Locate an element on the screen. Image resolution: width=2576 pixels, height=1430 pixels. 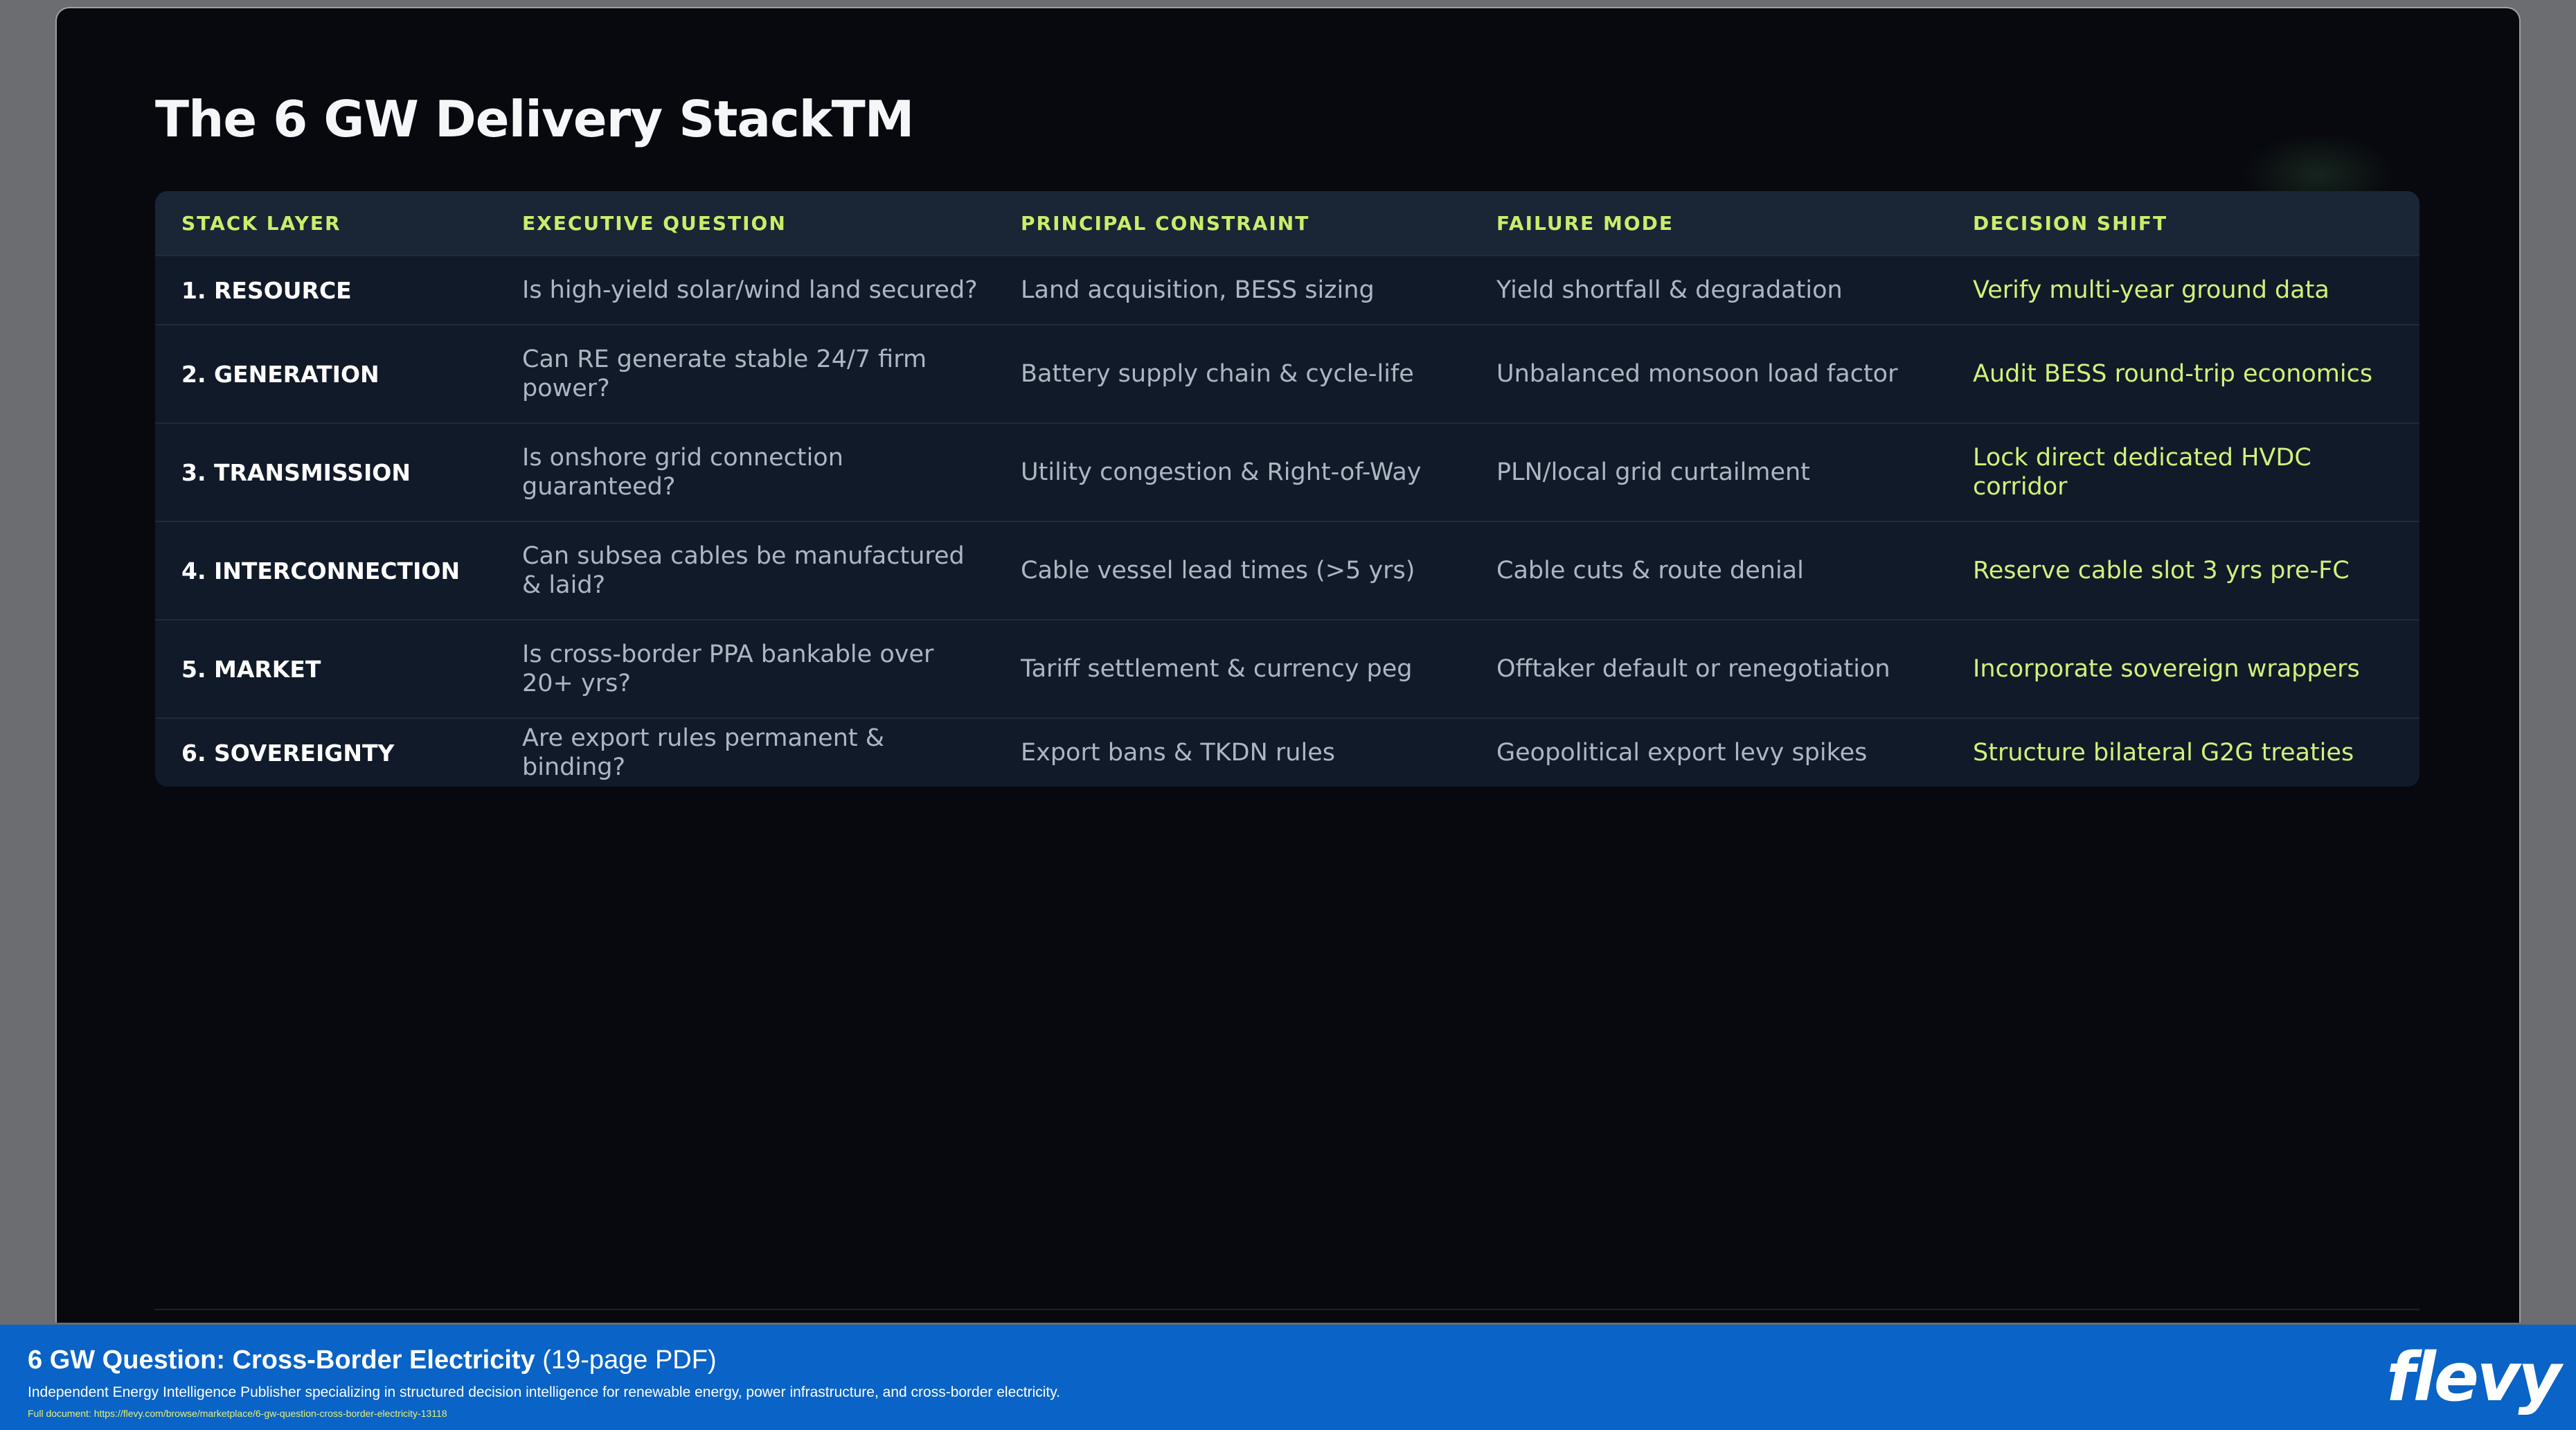
executive-question-cell: Is high-yield solar/wind land secured? is located at coordinates (750, 290).